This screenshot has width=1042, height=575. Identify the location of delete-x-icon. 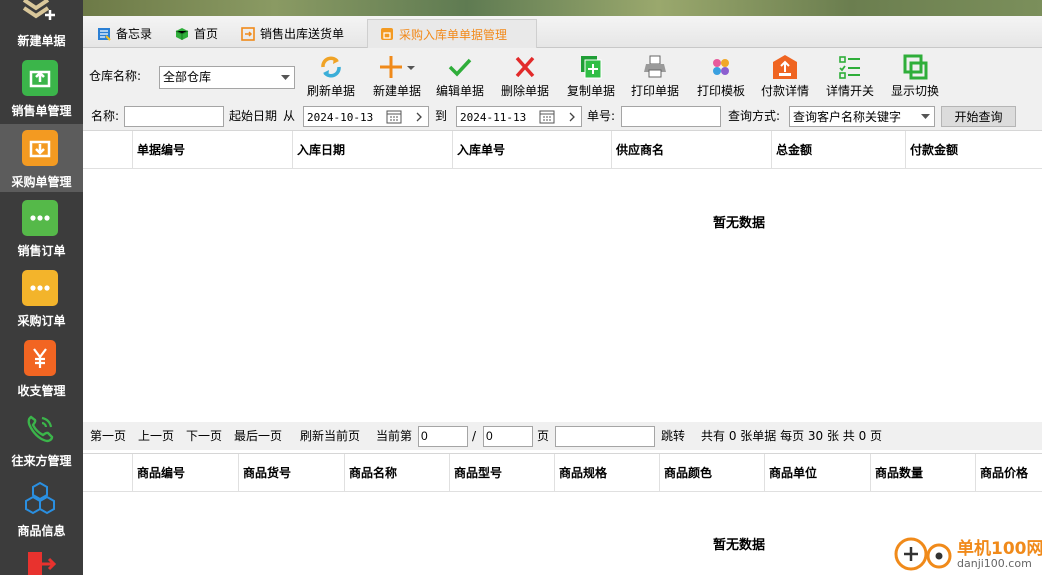
(525, 67).